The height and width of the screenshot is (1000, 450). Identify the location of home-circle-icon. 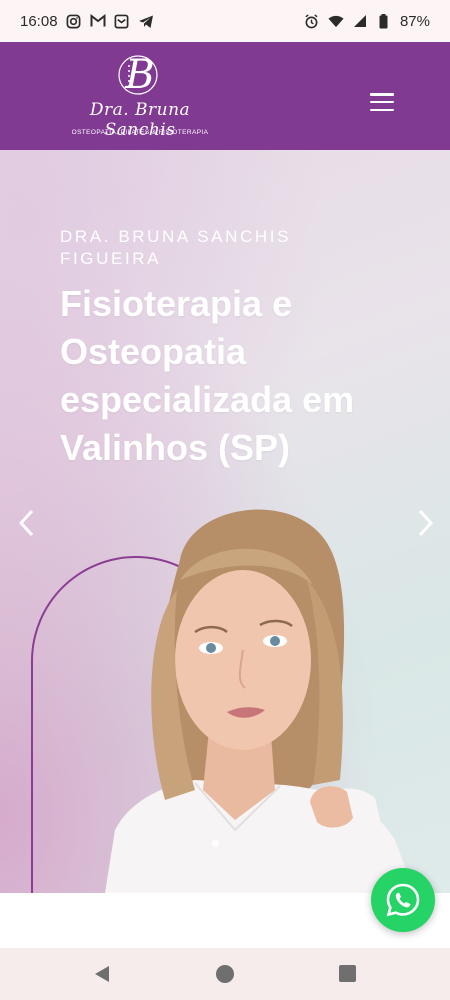
(225, 974).